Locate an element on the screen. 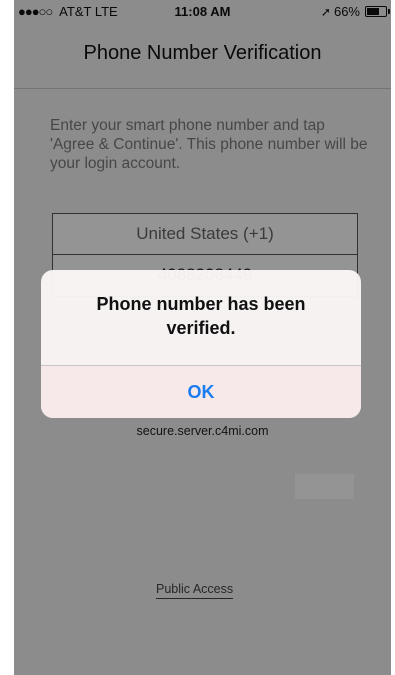 Image resolution: width=395 pixels, height=675 pixels. alert-message: Phone number has been verified. is located at coordinates (201, 316).